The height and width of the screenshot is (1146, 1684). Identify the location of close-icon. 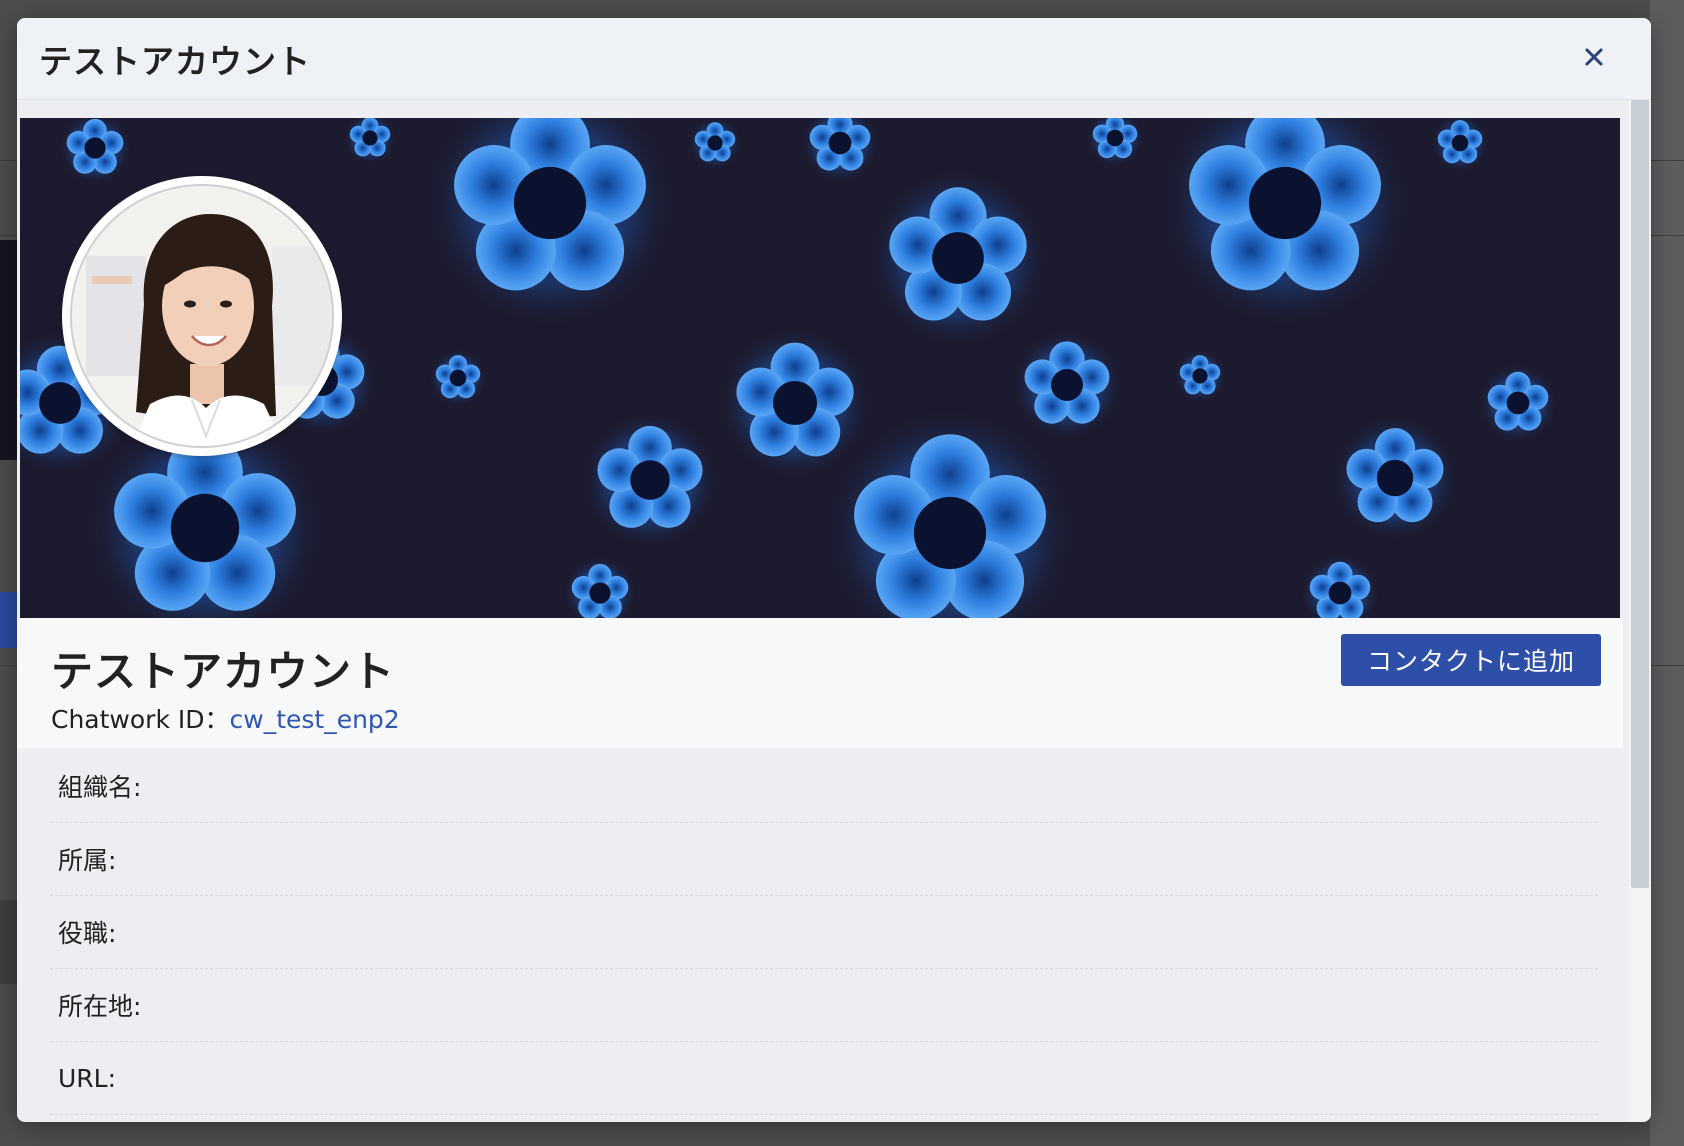
(1594, 57).